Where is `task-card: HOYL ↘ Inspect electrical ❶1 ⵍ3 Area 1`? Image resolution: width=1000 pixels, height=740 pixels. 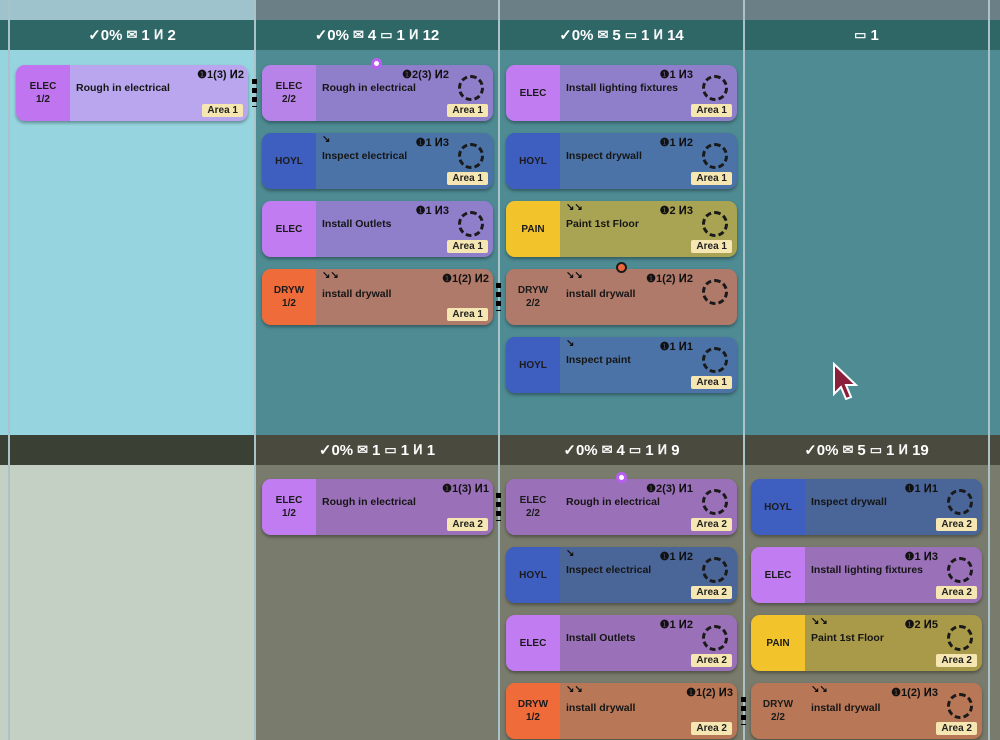
task-card: HOYL ↘ Inspect electrical ❶1 ⵍ3 Area 1 is located at coordinates (377, 161).